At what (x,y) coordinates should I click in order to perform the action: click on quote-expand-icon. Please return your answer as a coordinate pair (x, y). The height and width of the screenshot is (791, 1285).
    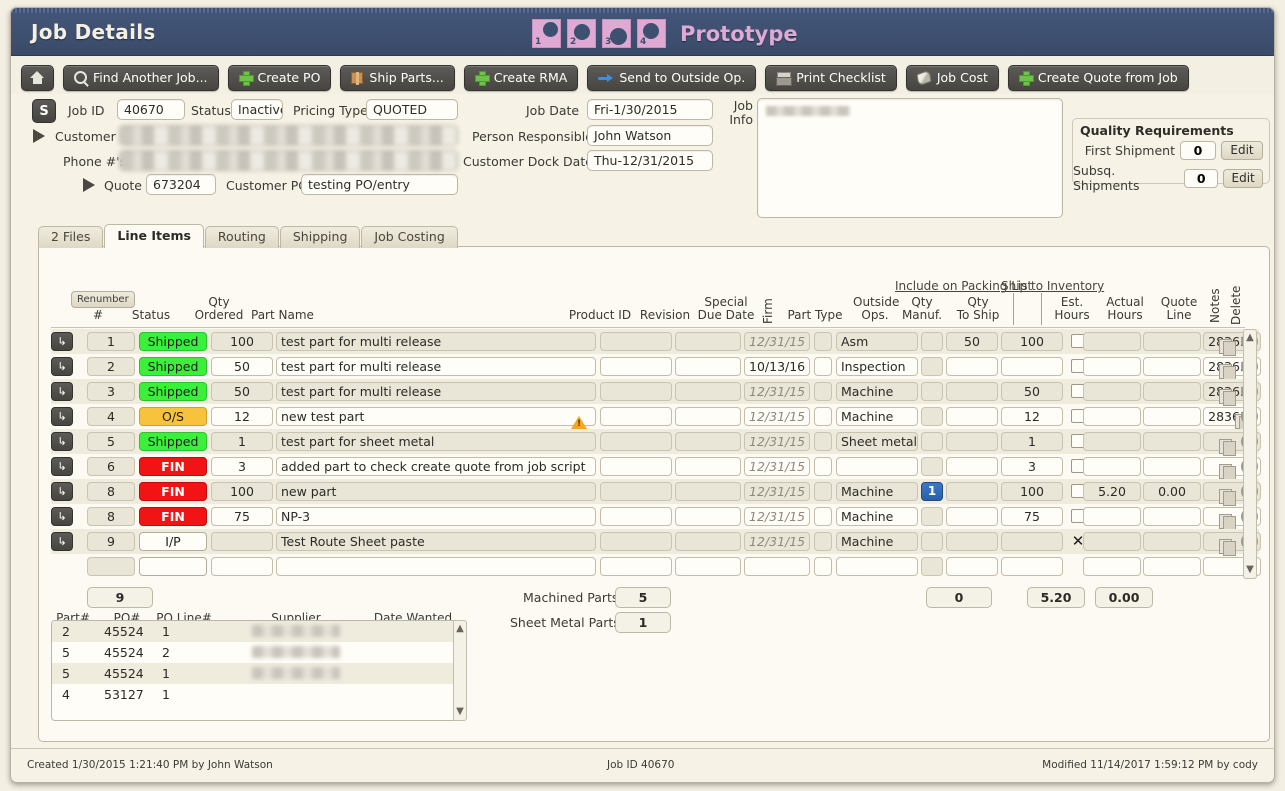
    Looking at the image, I should click on (89, 185).